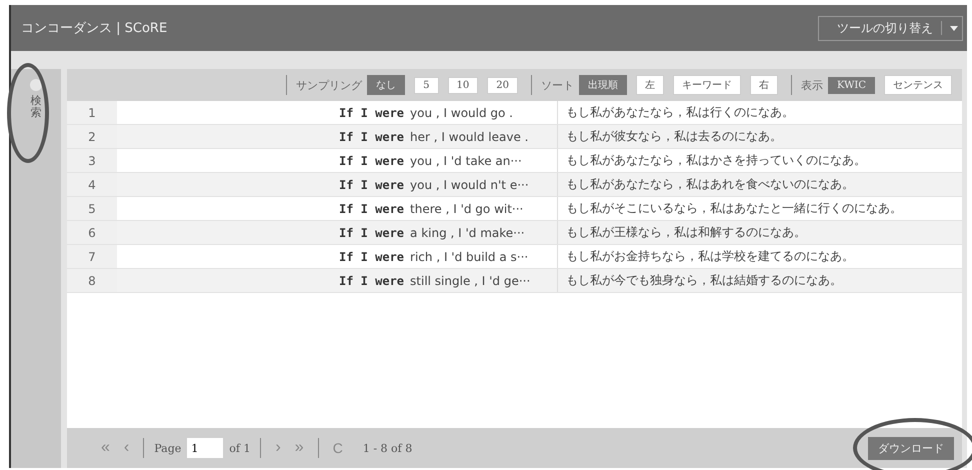  Describe the element at coordinates (711, 160) in the screenshot. I see `translation-cell: もし私があなたなら，私はかさを持っていくのになあ。` at that location.